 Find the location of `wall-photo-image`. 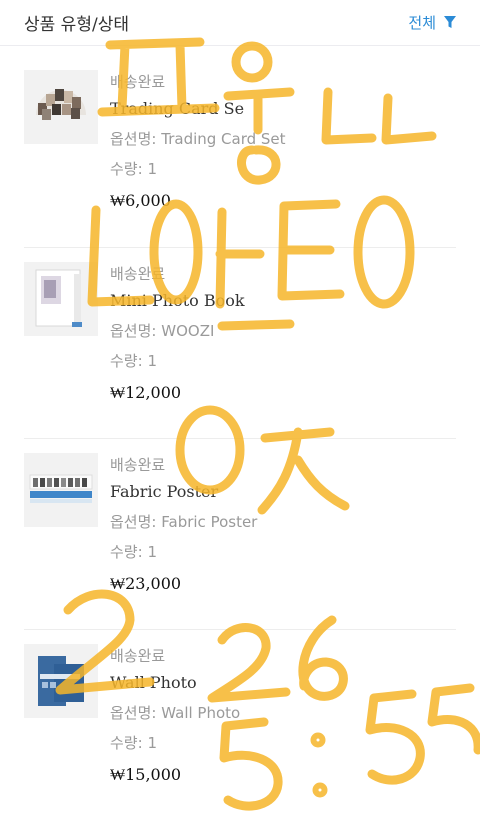

wall-photo-image is located at coordinates (61, 681).